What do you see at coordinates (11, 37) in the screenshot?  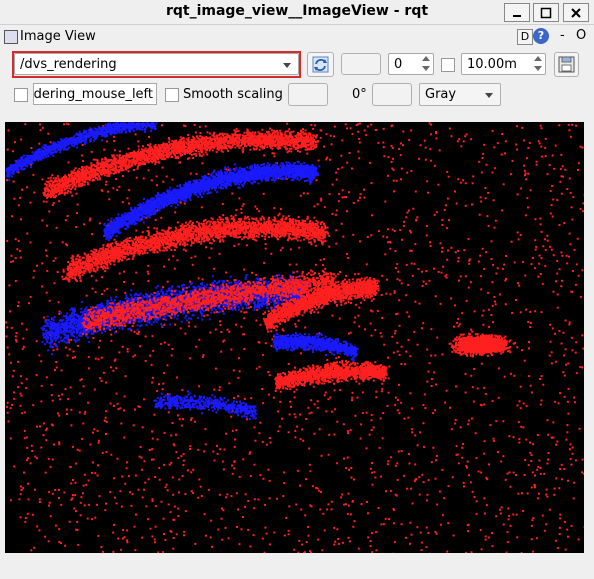 I see `image-view-icon` at bounding box center [11, 37].